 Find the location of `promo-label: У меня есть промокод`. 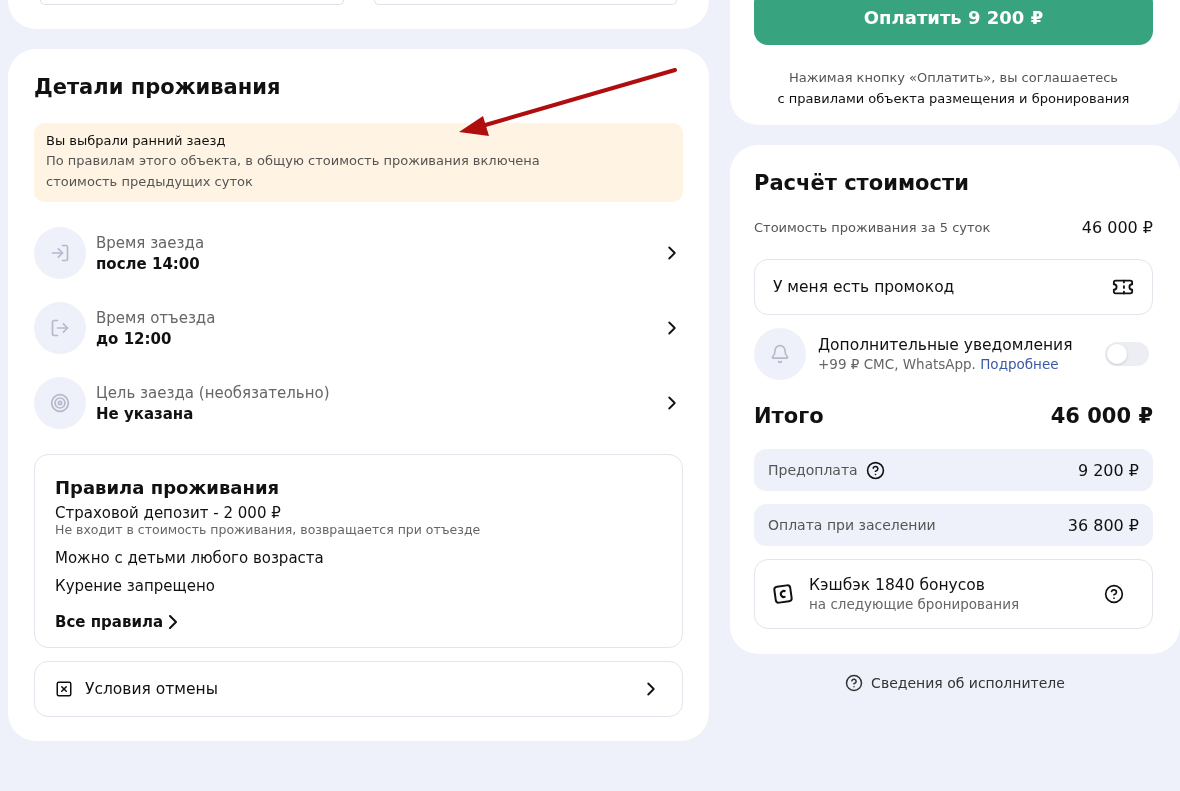

promo-label: У меня есть промокод is located at coordinates (864, 287).